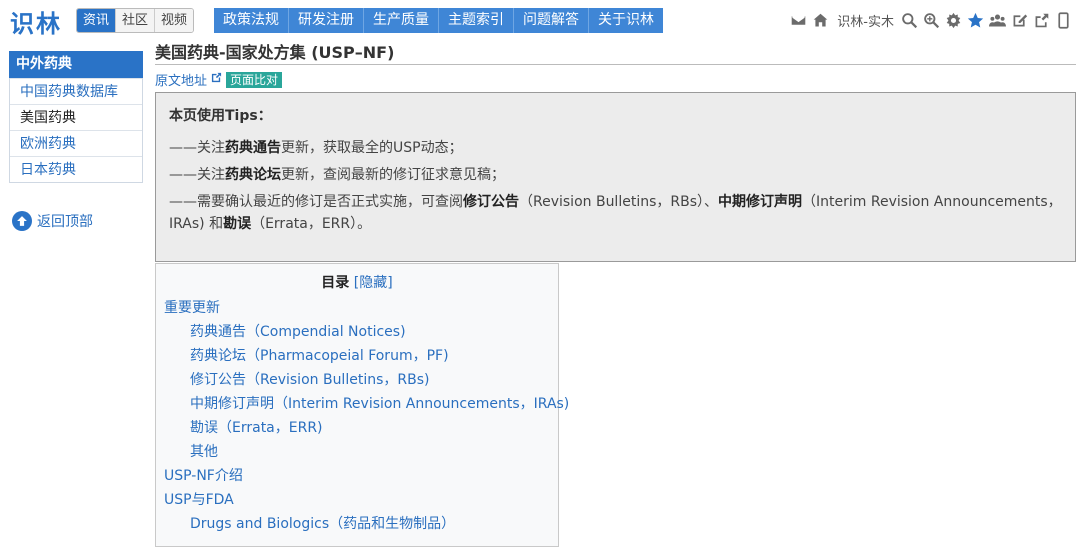  What do you see at coordinates (357, 500) in the screenshot?
I see `toc-item-usp-fda: USP与FDA` at bounding box center [357, 500].